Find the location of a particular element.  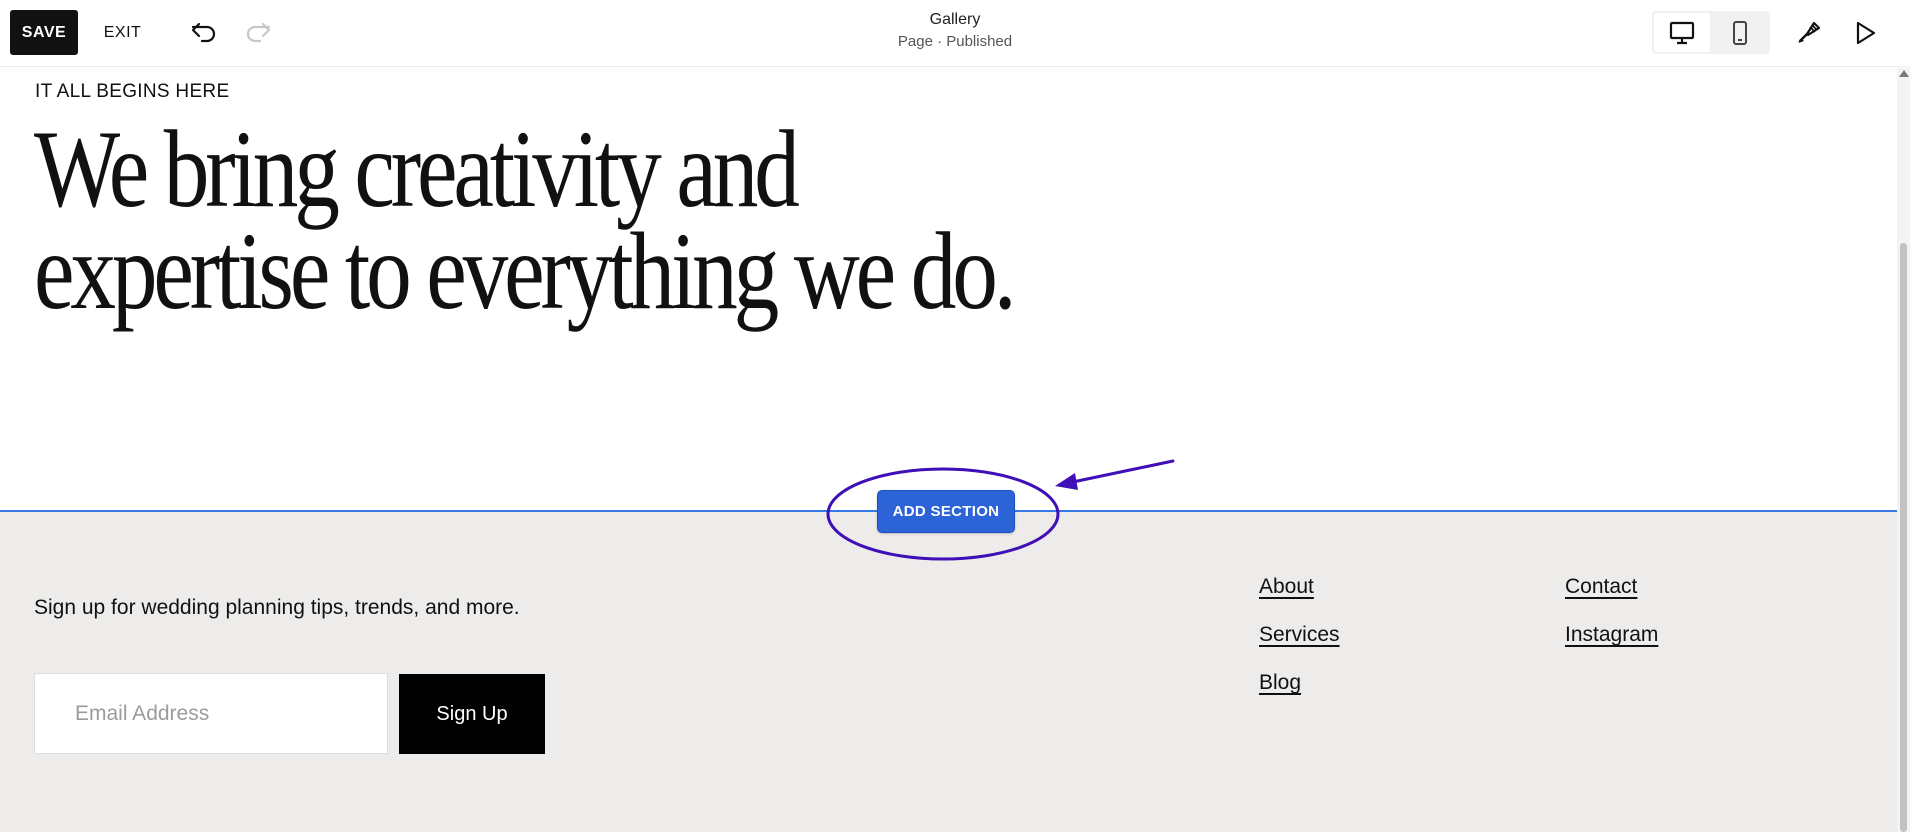

footer-link-about: About is located at coordinates (1286, 587).